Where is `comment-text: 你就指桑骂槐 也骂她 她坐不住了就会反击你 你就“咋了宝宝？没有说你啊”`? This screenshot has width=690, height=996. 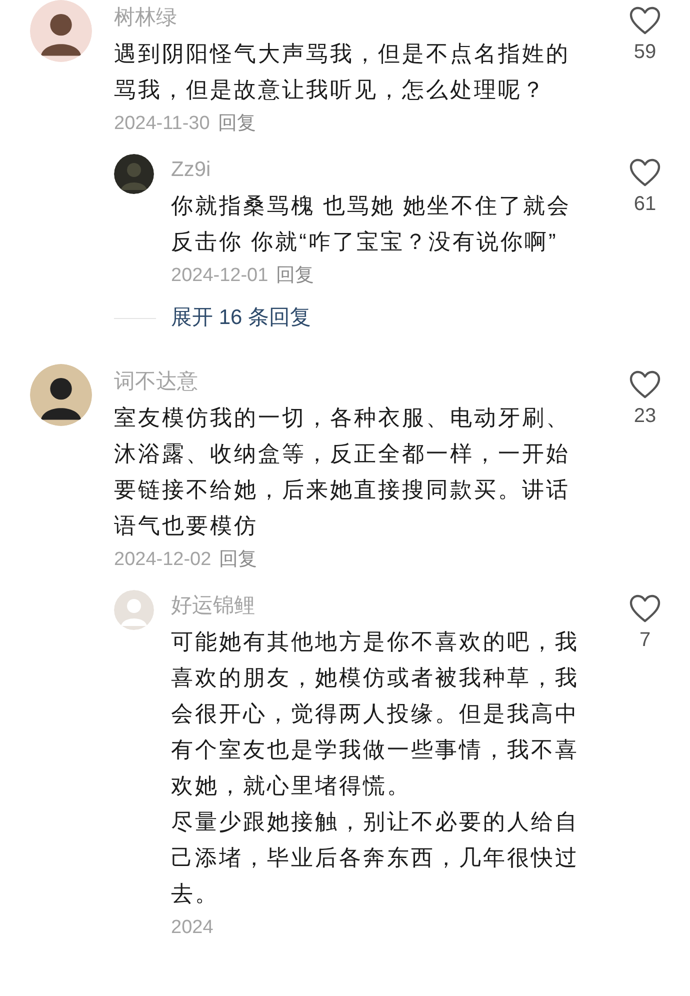
comment-text: 你就指桑骂槐 也骂她 她坐不住了就会反击你 你就“咋了宝宝？没有说你啊” is located at coordinates (371, 224).